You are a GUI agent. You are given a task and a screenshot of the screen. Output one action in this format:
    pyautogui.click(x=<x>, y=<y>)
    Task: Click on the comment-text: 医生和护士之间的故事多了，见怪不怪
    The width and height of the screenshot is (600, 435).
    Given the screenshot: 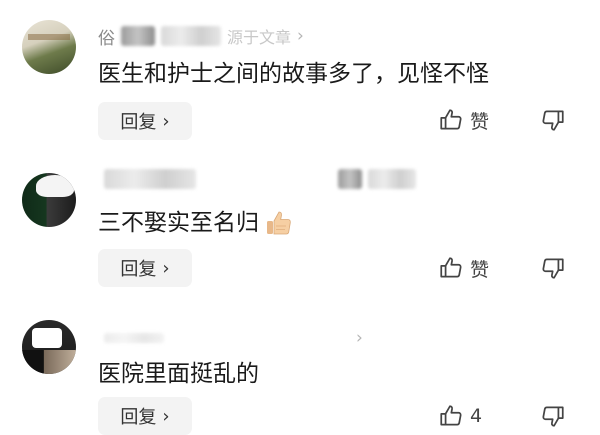 What is the action you would take?
    pyautogui.click(x=293, y=74)
    